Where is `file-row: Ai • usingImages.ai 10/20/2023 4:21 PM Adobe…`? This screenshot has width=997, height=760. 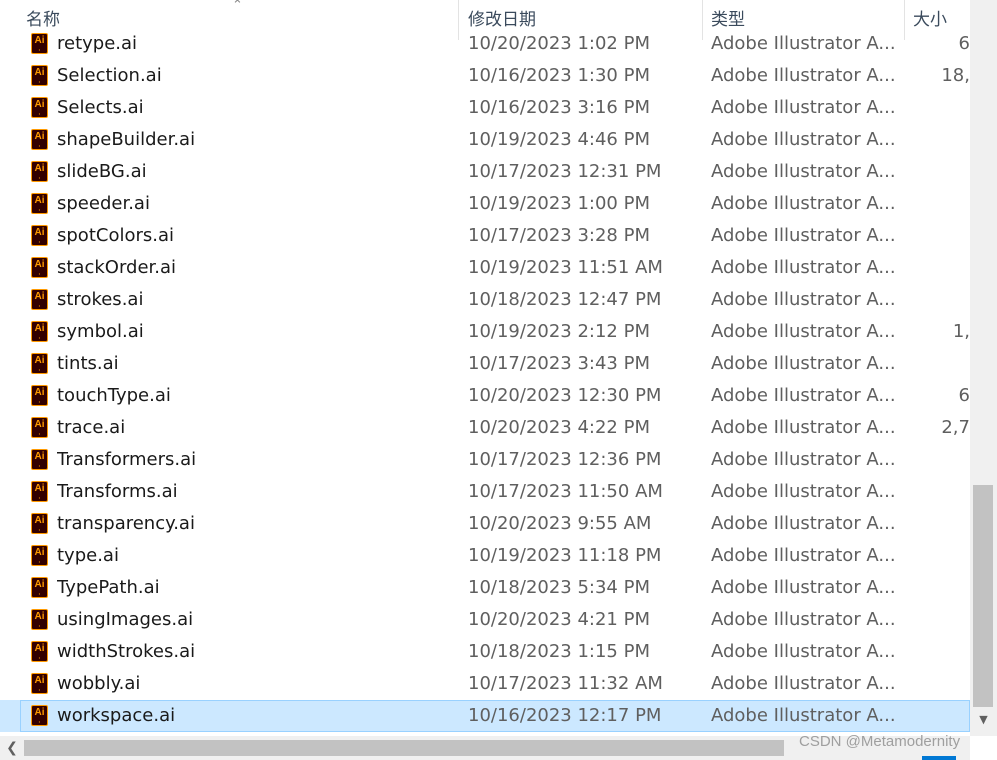 file-row: Ai • usingImages.ai 10/20/2023 4:21 PM Adobe… is located at coordinates (485, 620).